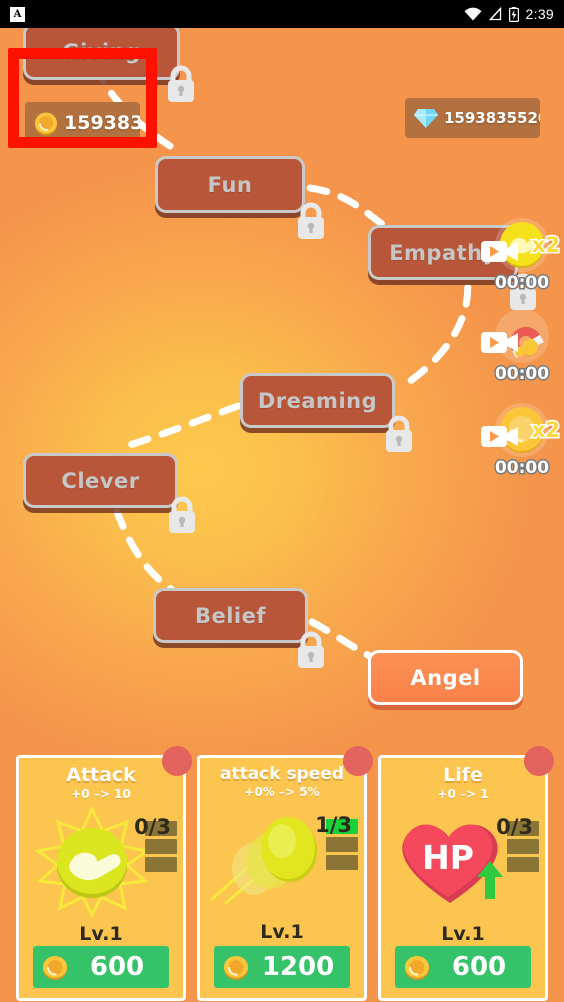 This screenshot has width=564, height=1002. I want to click on lock-icon-dreaming, so click(399, 433).